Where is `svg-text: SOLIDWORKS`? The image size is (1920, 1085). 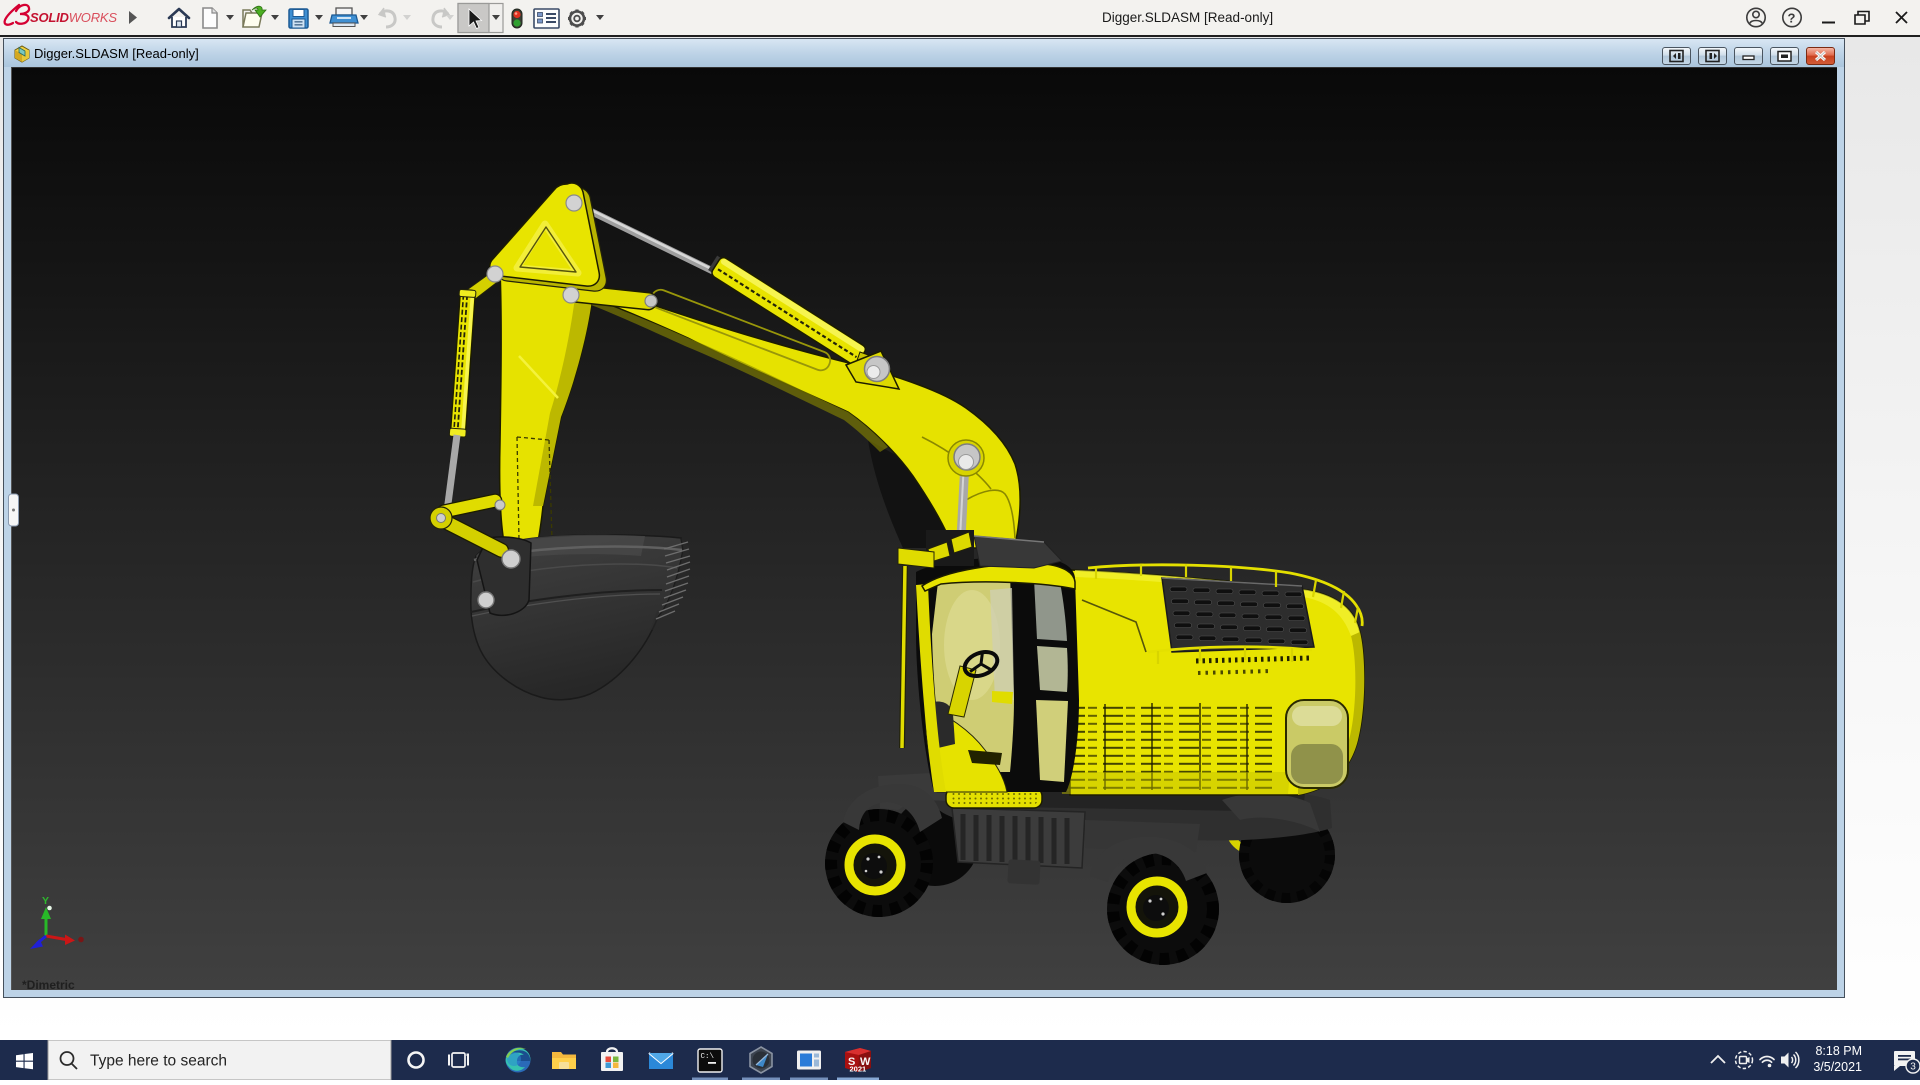 svg-text: SOLIDWORKS is located at coordinates (73, 17).